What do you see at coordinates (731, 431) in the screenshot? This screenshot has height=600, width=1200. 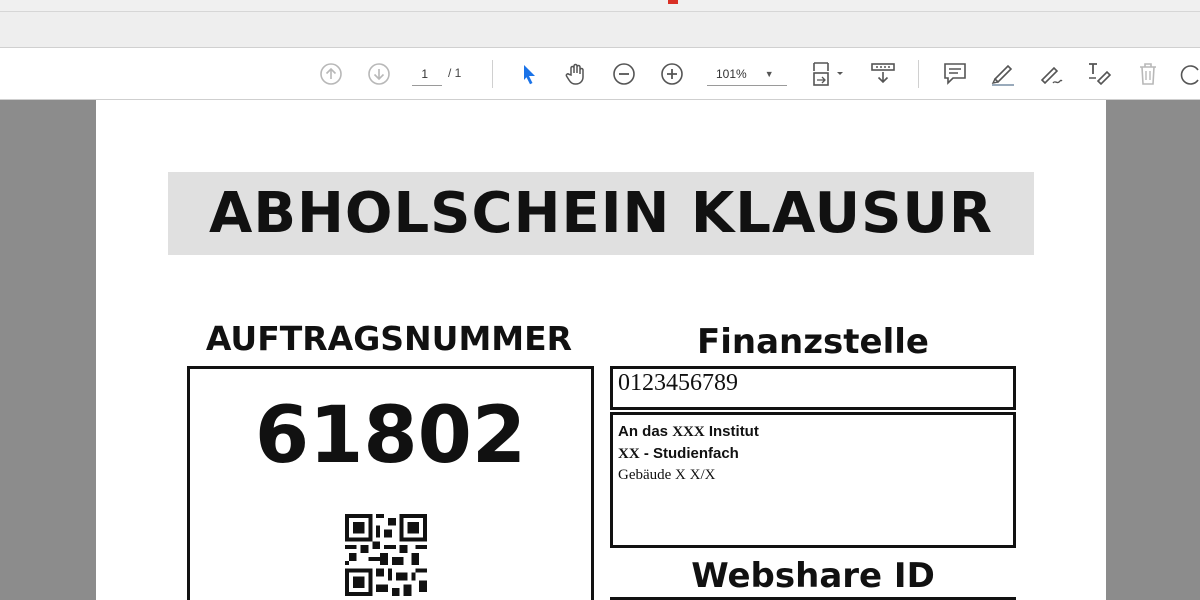 I see `address-line-1-suffix: Institut` at bounding box center [731, 431].